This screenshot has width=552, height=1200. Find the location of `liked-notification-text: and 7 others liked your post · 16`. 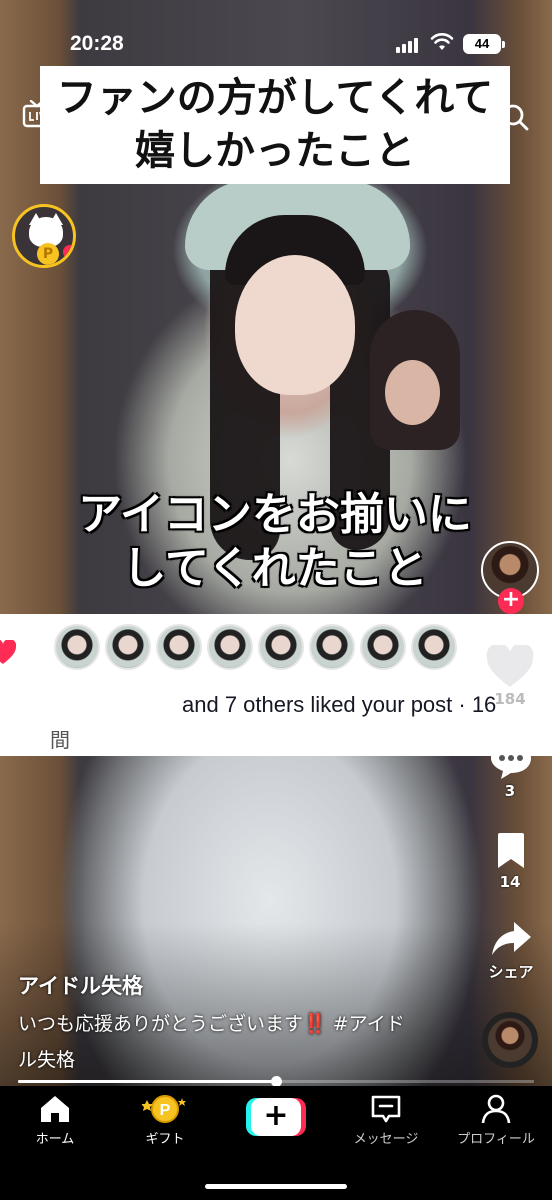

liked-notification-text: and 7 others liked your post · 16 is located at coordinates (339, 704).